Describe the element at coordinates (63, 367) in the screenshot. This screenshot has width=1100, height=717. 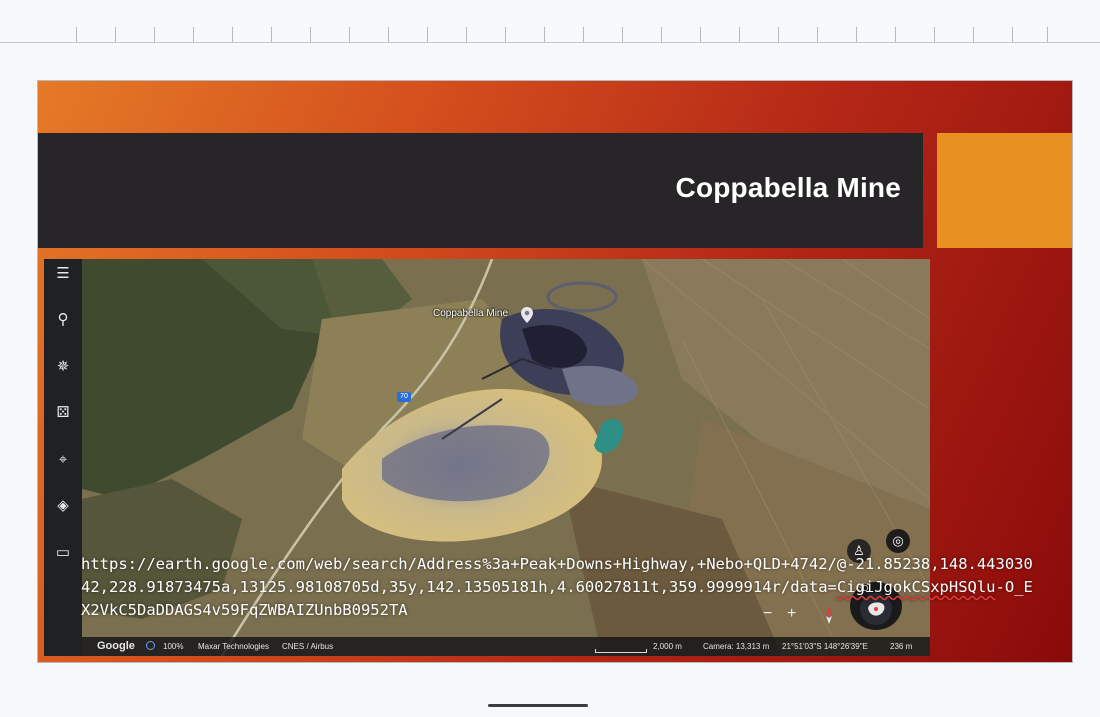
I see `voyager-icon: ✵` at that location.